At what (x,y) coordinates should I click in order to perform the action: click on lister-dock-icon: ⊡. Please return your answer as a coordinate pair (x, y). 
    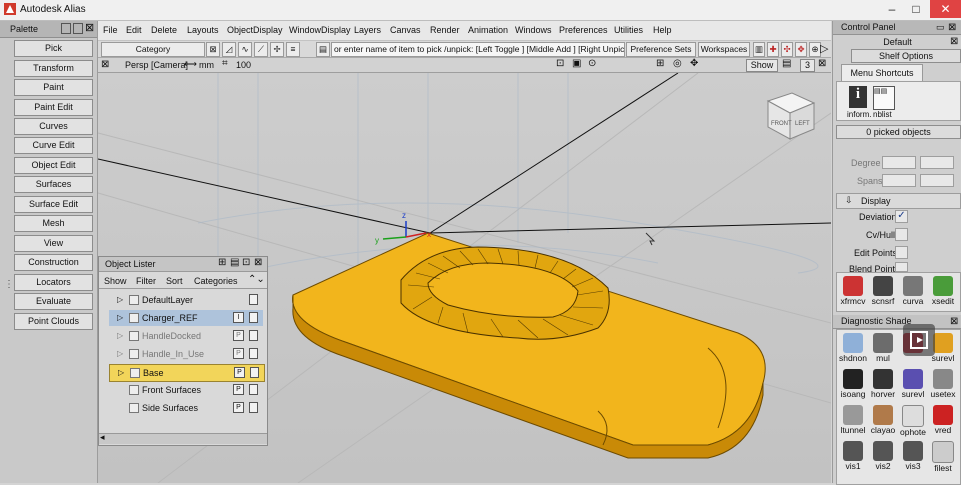
    Looking at the image, I should click on (246, 262).